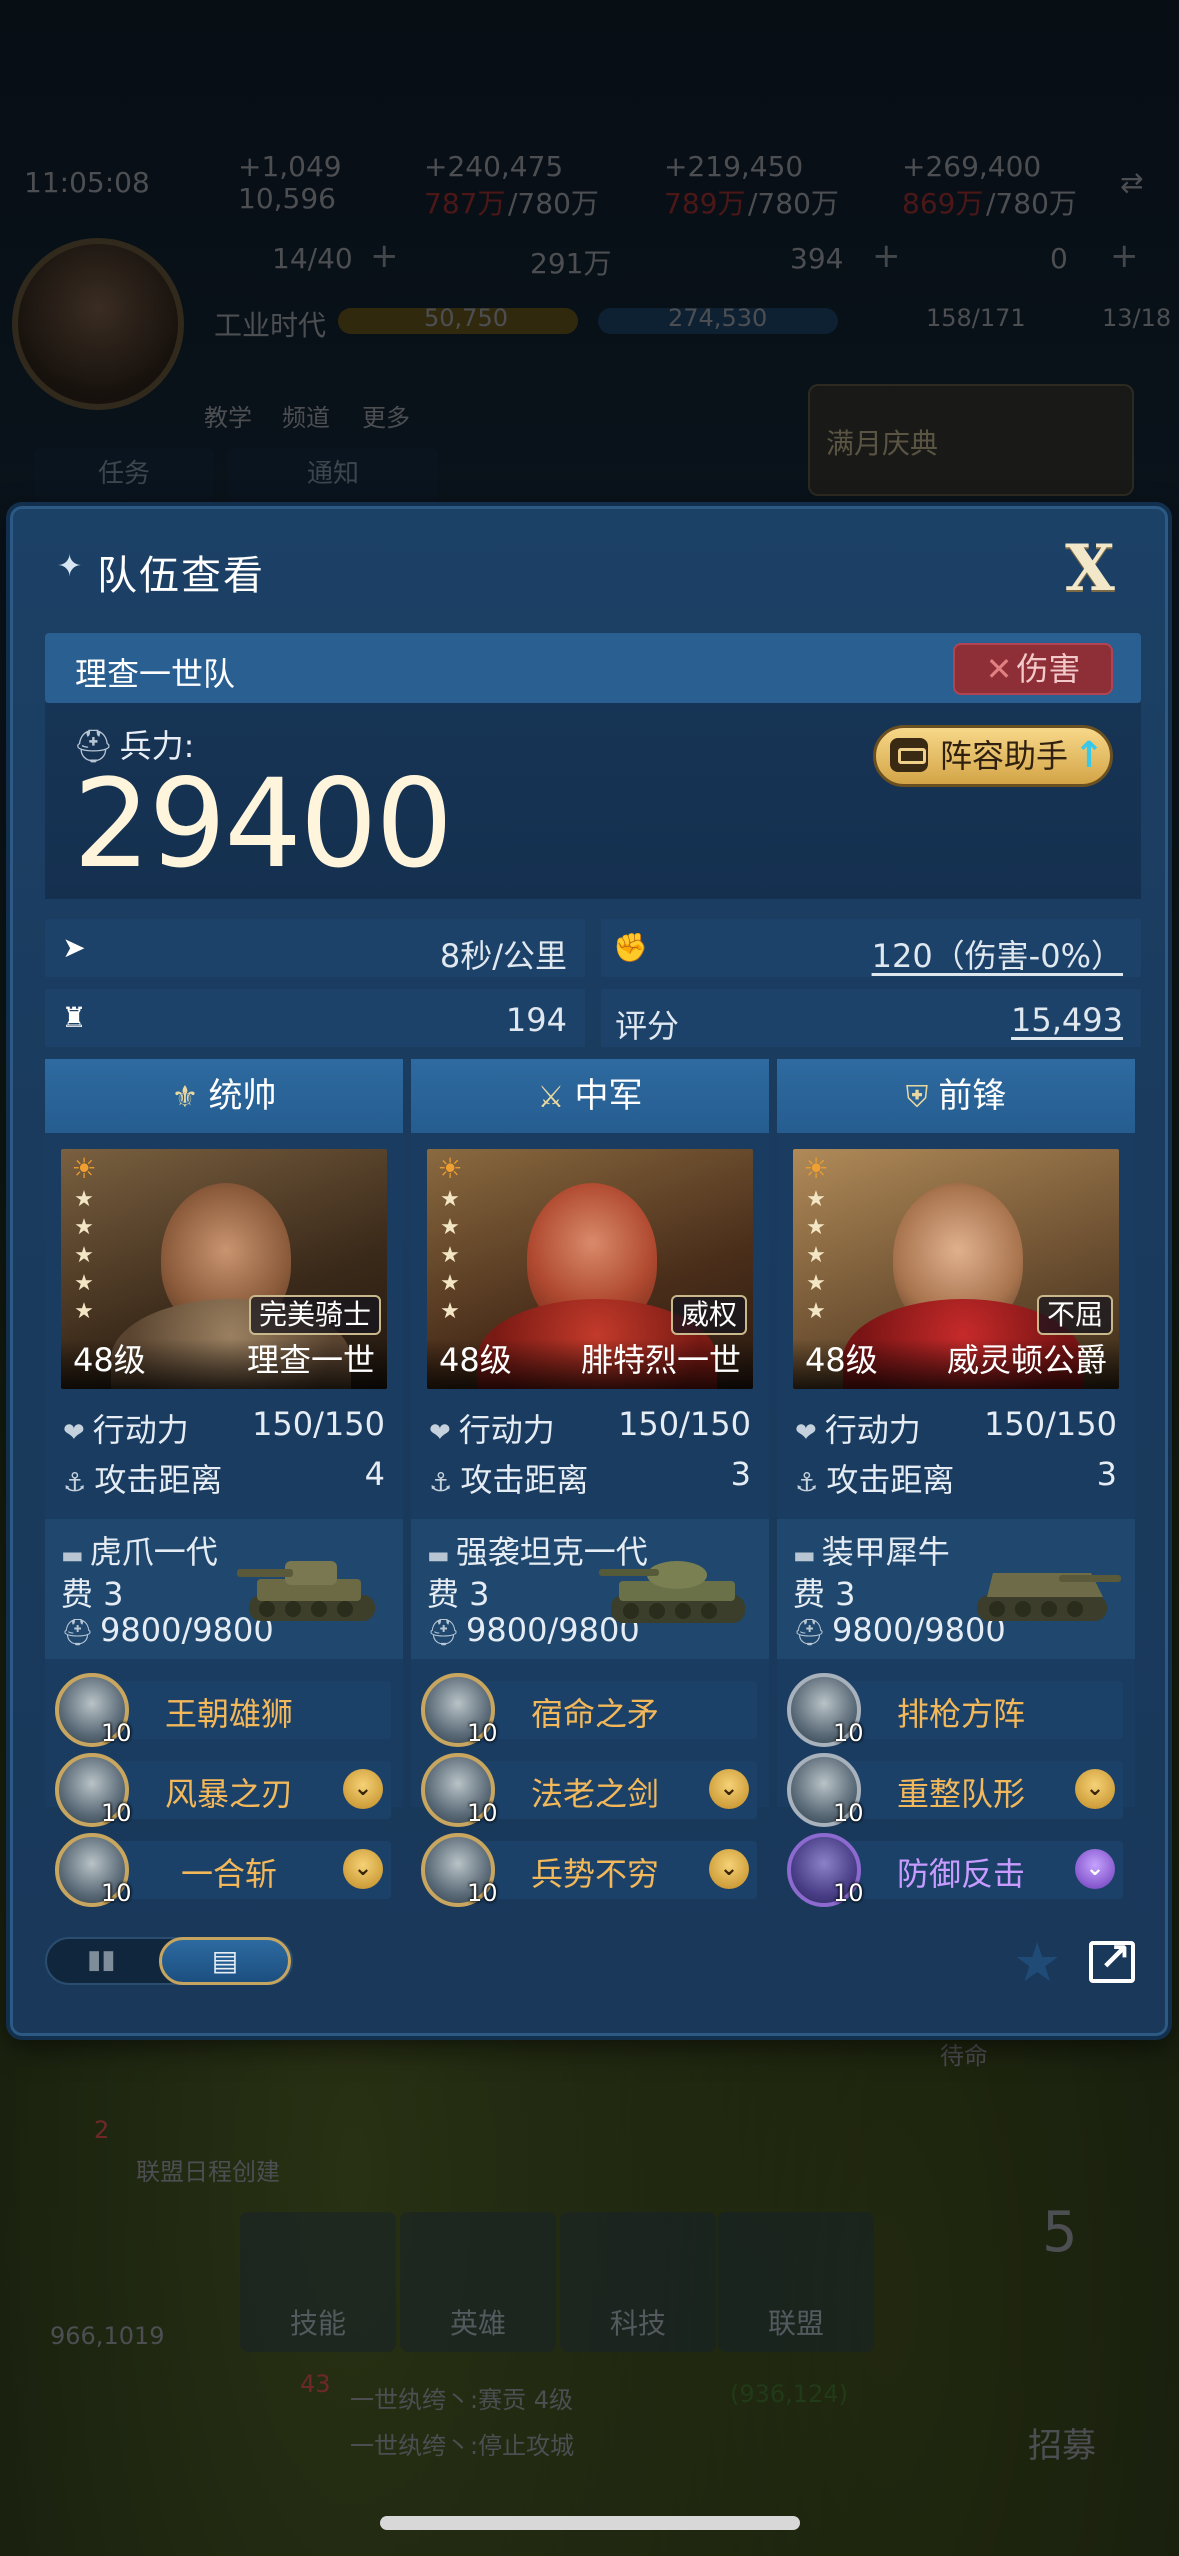 Image resolution: width=1179 pixels, height=2556 pixels. I want to click on skill-name: 宿命之矛, so click(594, 1714).